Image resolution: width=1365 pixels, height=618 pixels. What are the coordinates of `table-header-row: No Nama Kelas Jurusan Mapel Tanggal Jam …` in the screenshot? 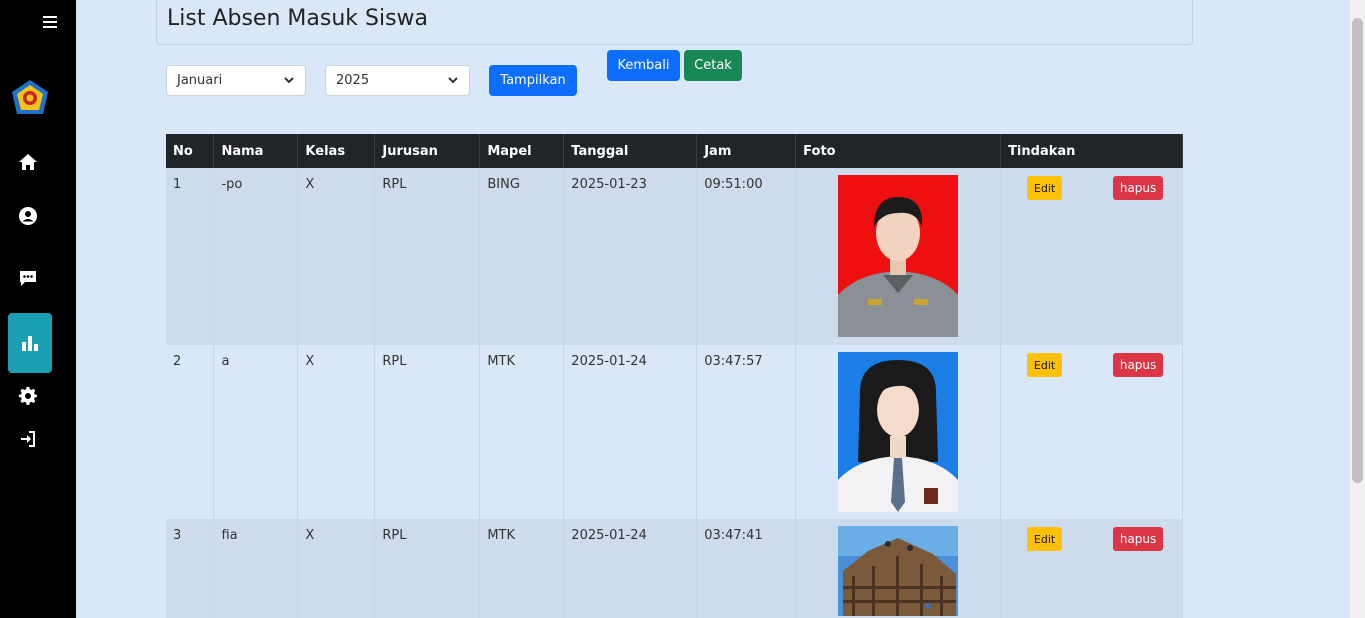 It's located at (674, 151).